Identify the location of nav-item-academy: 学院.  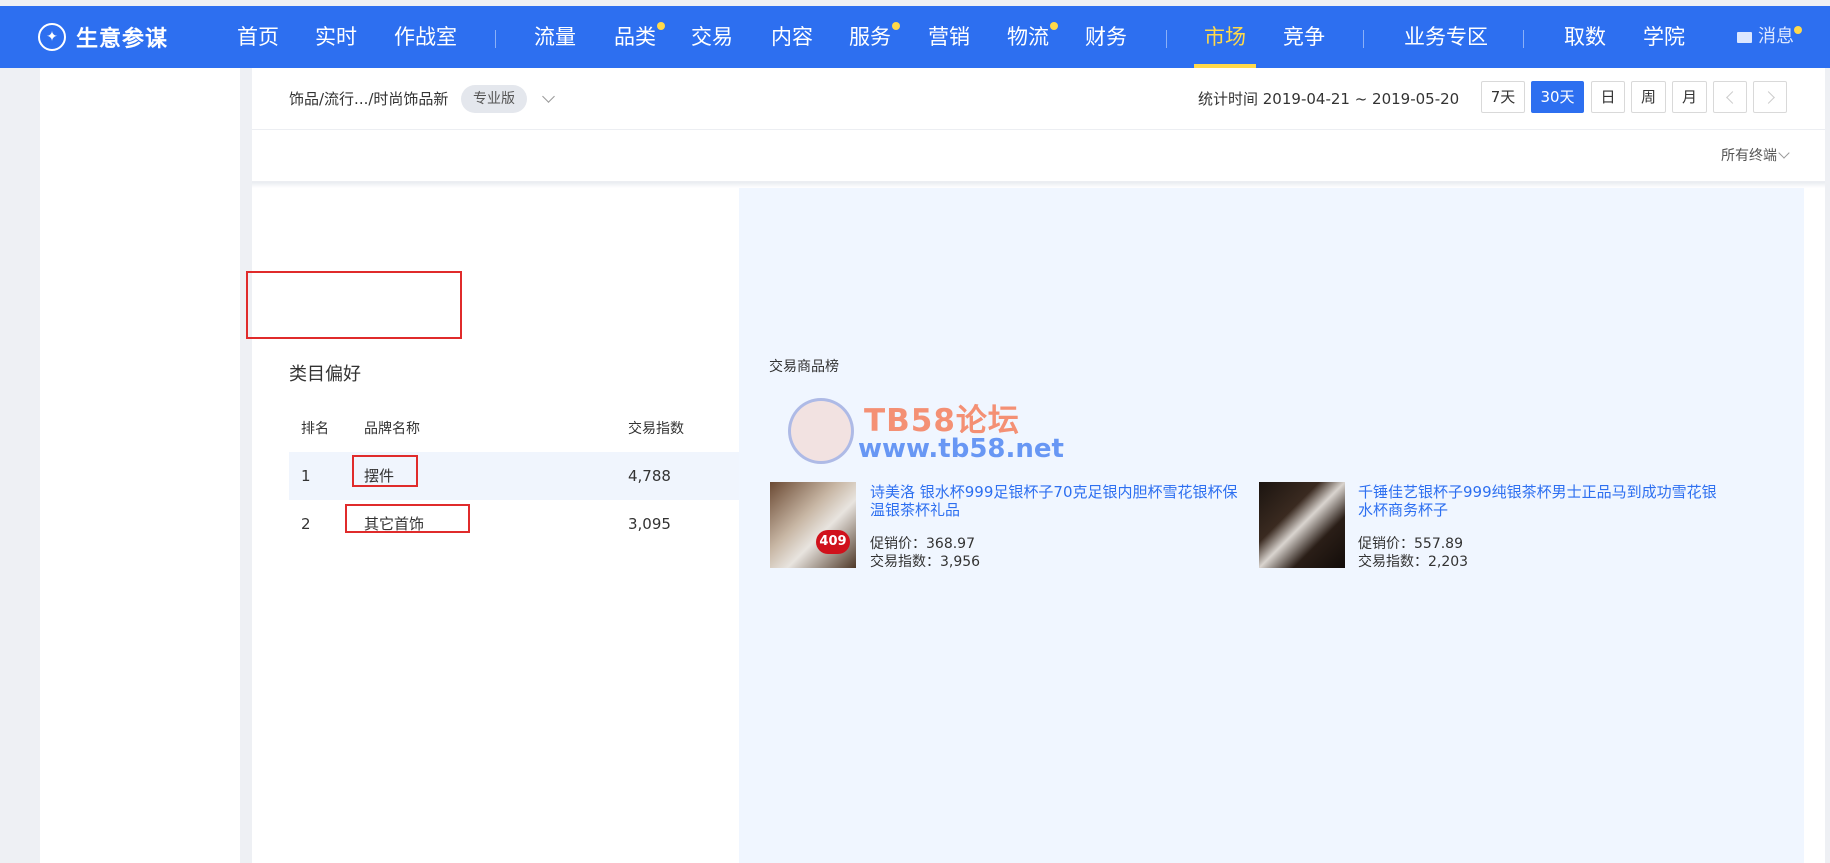
(1664, 37).